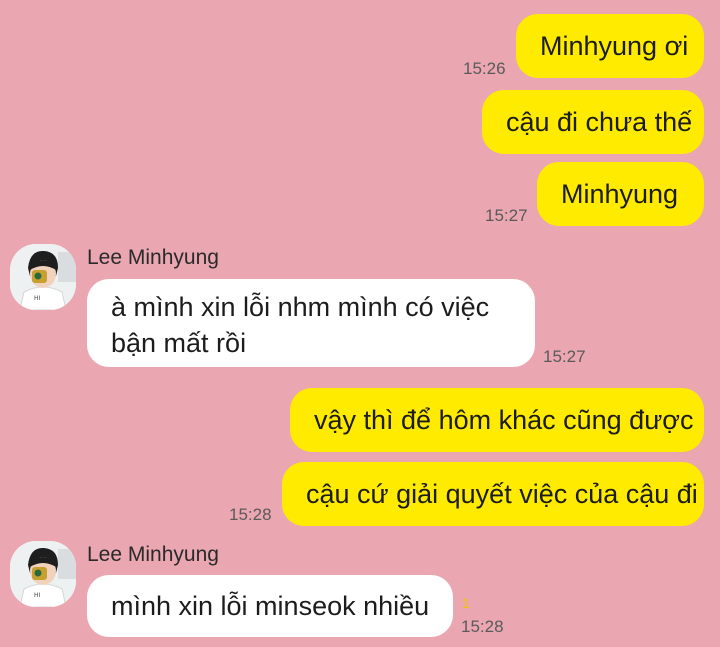 This screenshot has height=647, width=720. I want to click on my-message-bubble: Minhyung, so click(620, 194).